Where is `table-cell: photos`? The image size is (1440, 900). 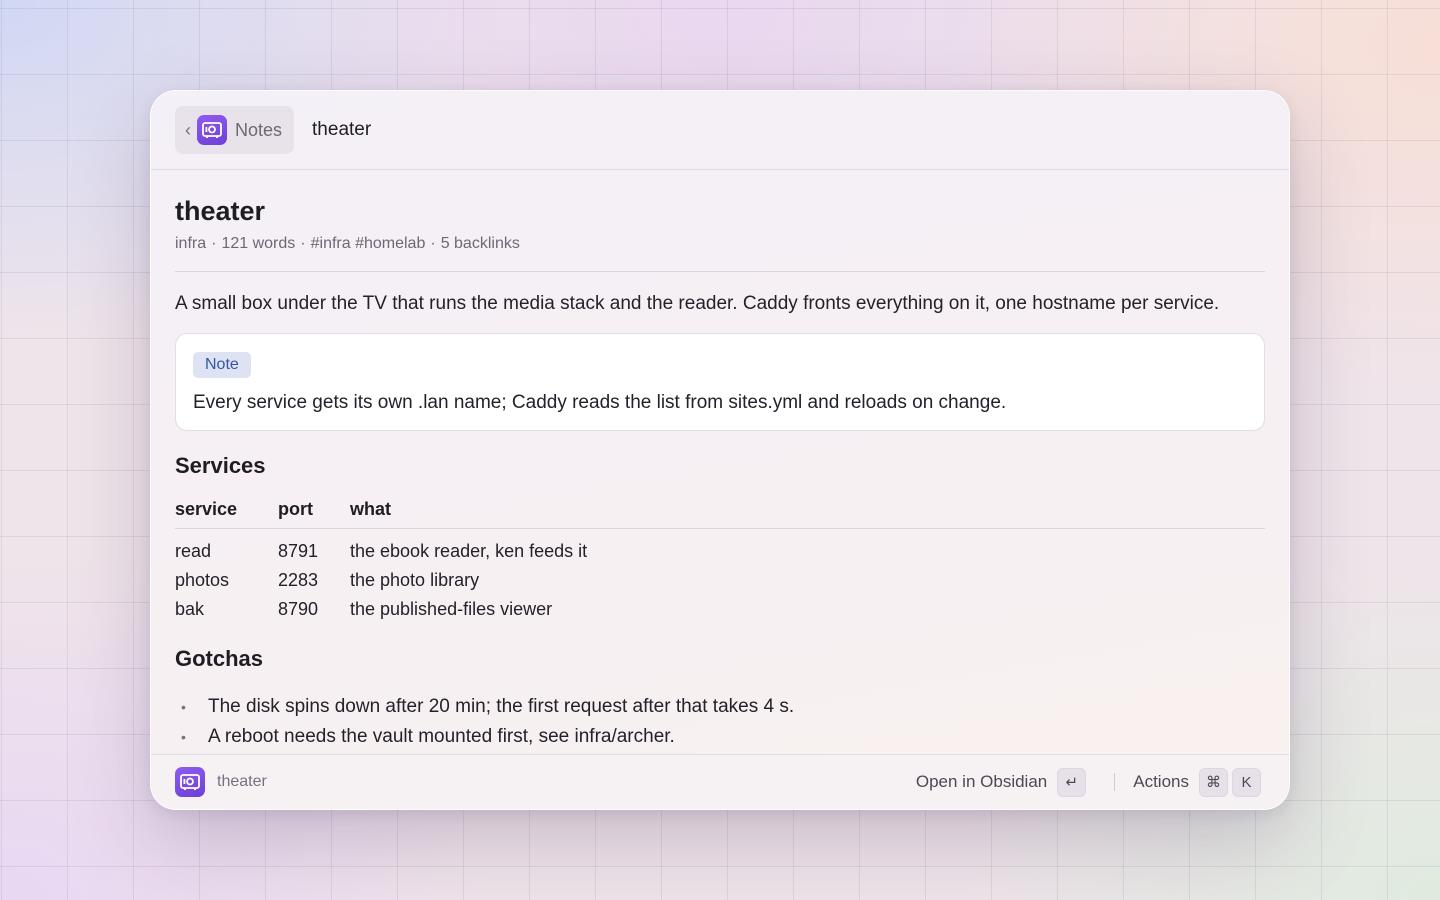 table-cell: photos is located at coordinates (202, 579).